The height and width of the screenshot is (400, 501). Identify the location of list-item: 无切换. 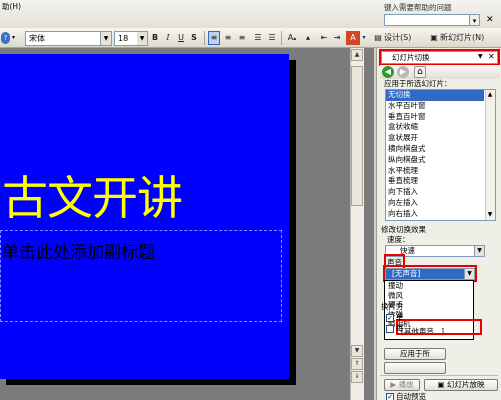
(435, 95).